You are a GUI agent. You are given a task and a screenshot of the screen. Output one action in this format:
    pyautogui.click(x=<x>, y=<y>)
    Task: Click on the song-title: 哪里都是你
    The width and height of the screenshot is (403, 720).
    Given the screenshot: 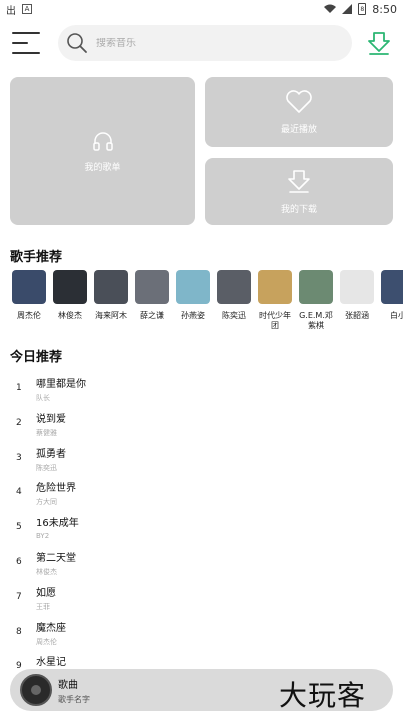 What is the action you would take?
    pyautogui.click(x=61, y=384)
    